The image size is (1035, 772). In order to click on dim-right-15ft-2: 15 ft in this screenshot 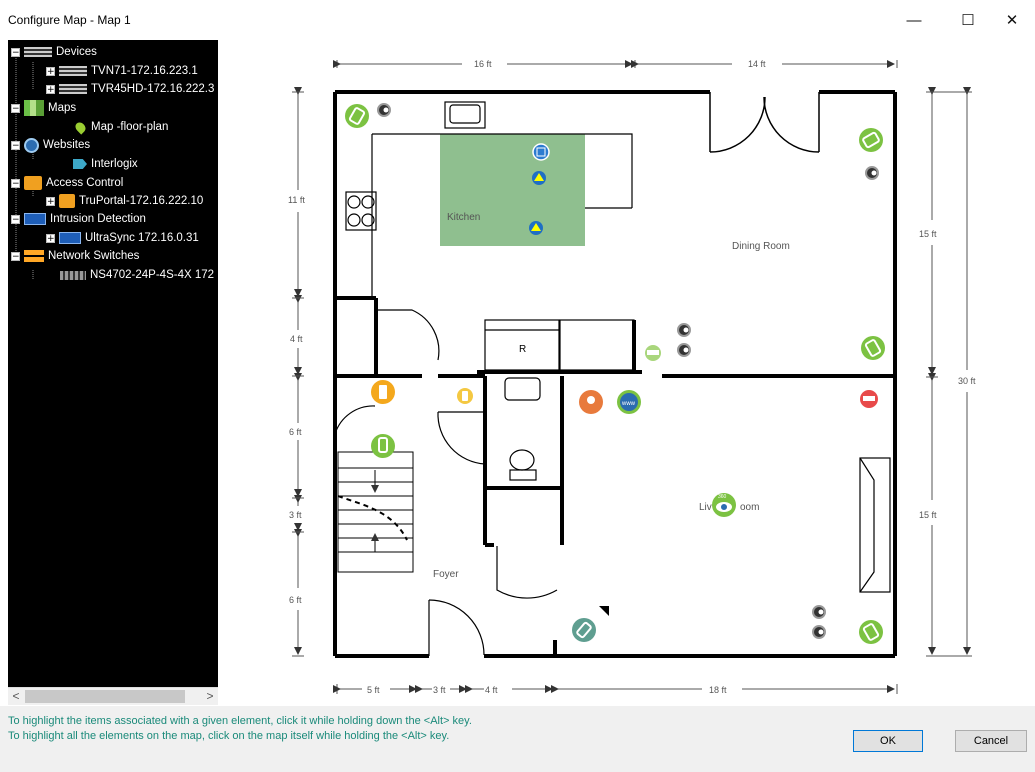, I will do `click(928, 515)`.